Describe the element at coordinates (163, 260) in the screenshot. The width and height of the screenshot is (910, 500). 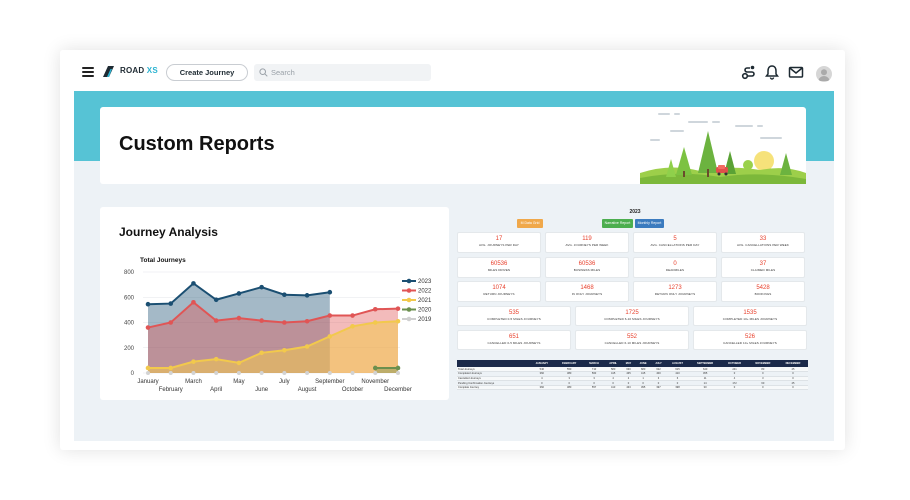
I see `chart-title: Total Journeys` at that location.